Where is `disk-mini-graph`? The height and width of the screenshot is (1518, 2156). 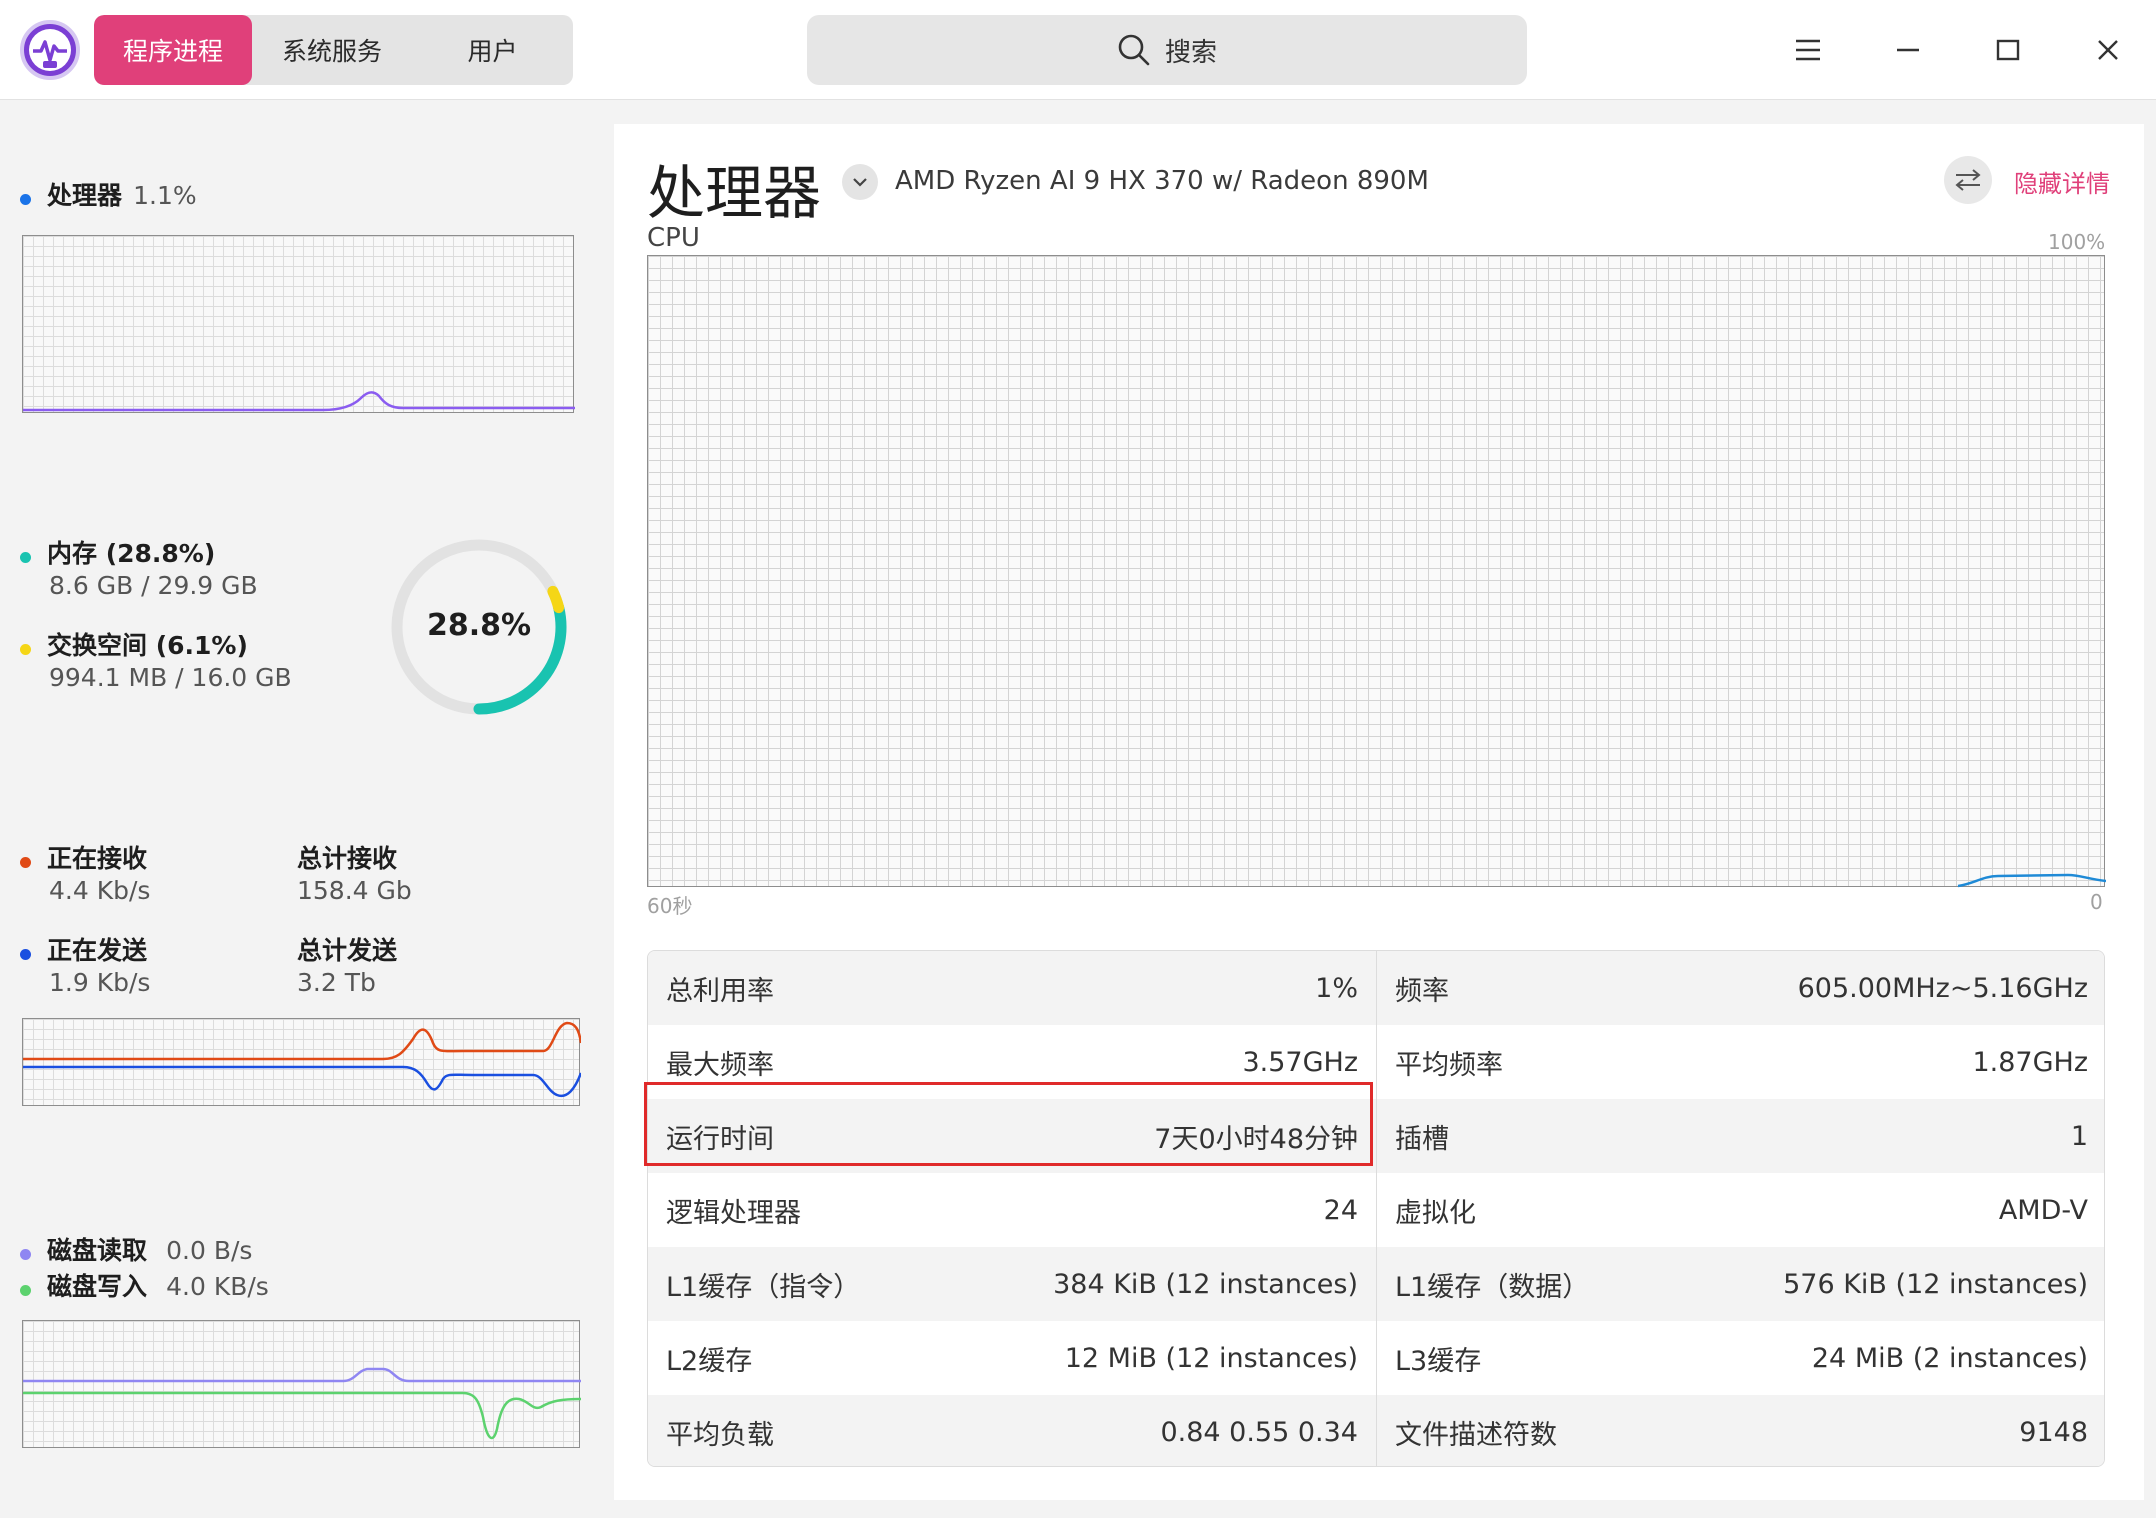 disk-mini-graph is located at coordinates (301, 1384).